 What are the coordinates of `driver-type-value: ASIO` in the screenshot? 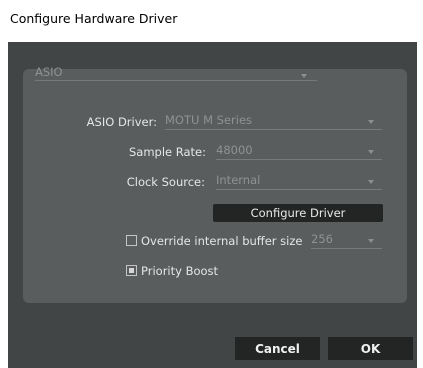 It's located at (49, 72).